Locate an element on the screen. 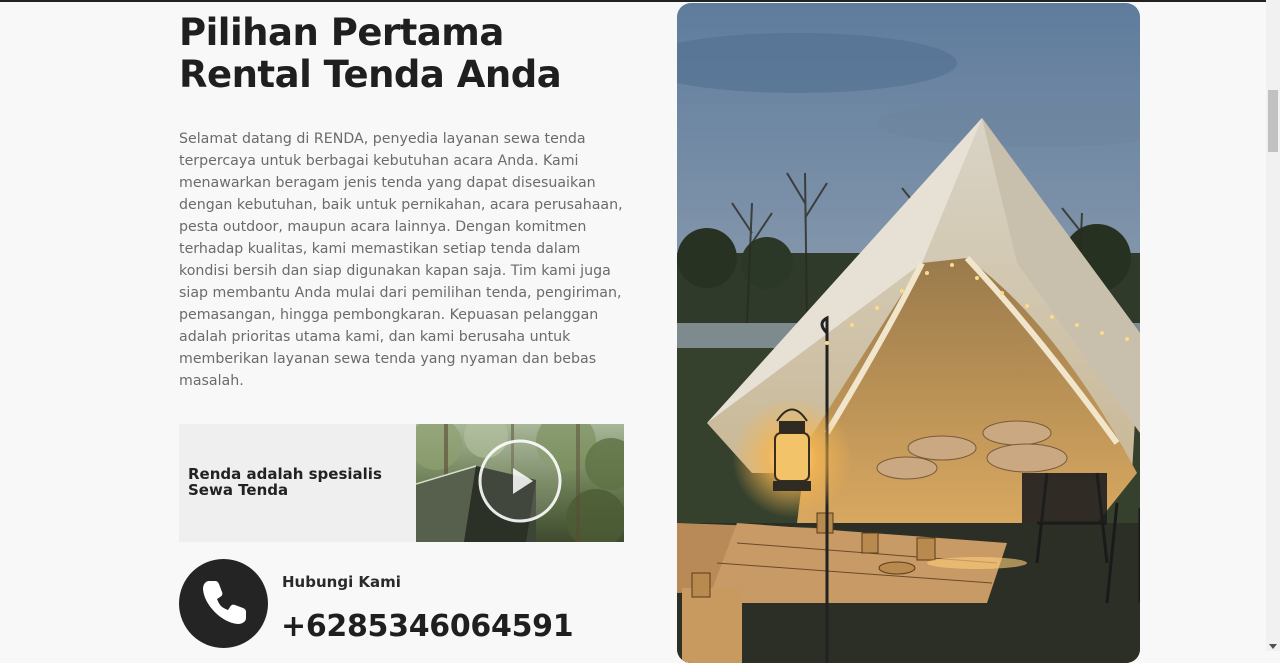 This screenshot has width=1280, height=663. scrollbar-thumb is located at coordinates (1273, 121).